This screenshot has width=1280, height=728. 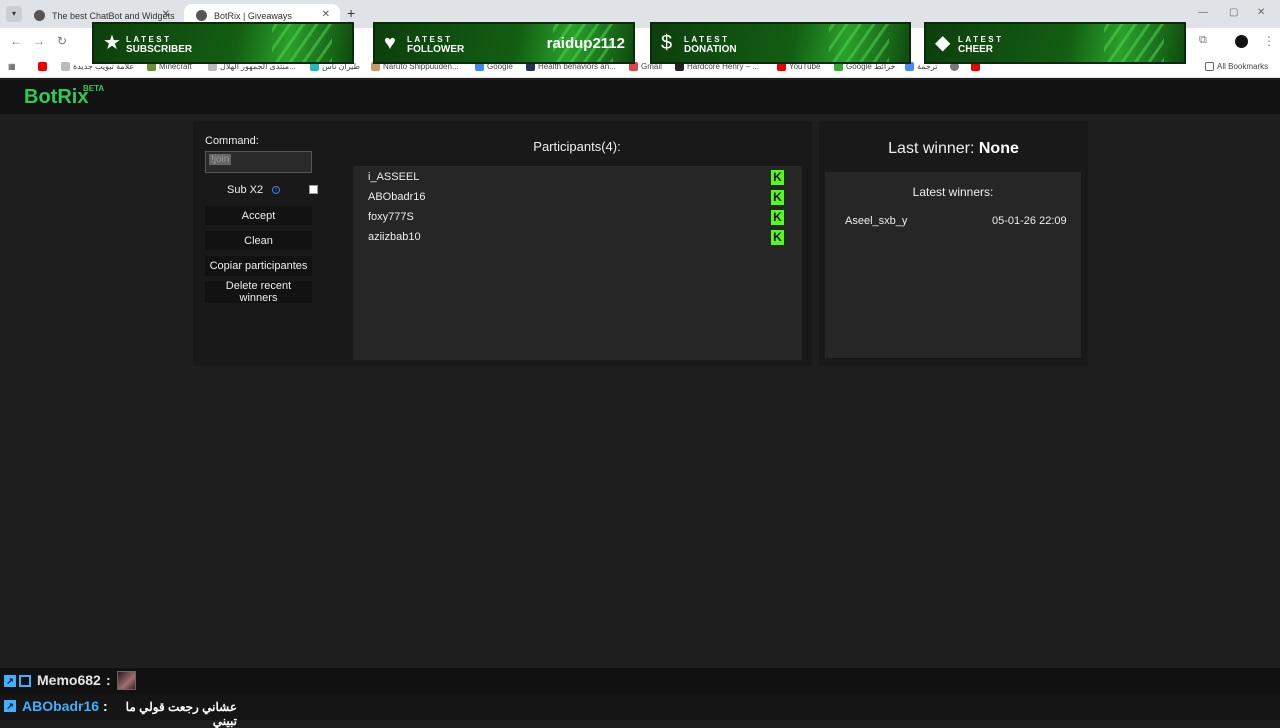 What do you see at coordinates (62, 41) in the screenshot?
I see `reload-icon: ↻` at bounding box center [62, 41].